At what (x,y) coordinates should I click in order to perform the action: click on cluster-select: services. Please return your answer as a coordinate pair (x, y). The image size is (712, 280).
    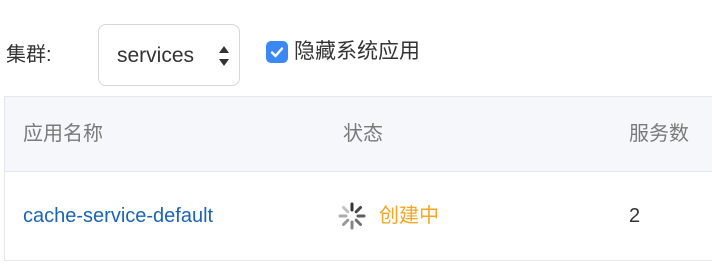
    Looking at the image, I should click on (169, 55).